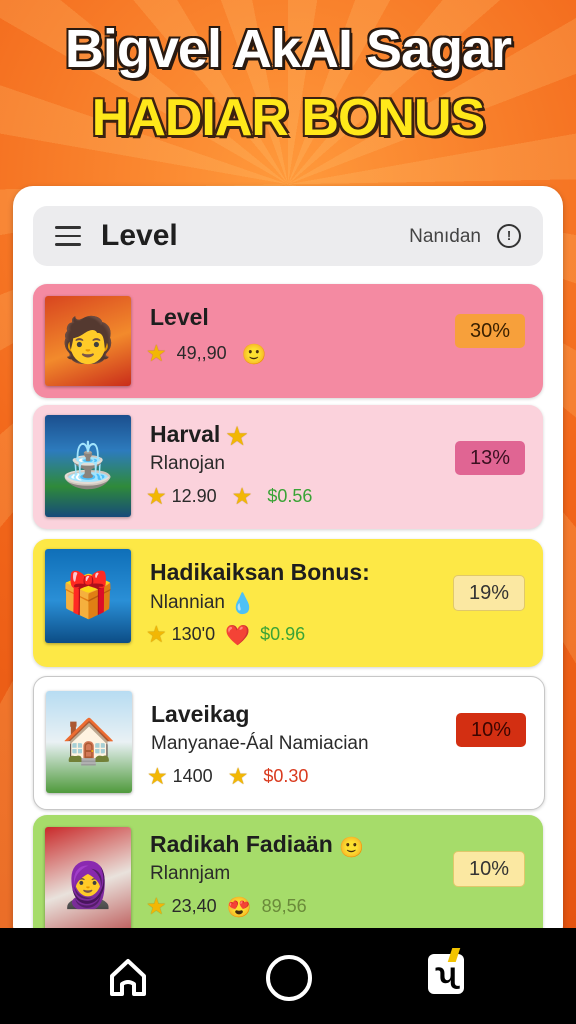 This screenshot has height=1024, width=576. What do you see at coordinates (290, 496) in the screenshot?
I see `card-value: $0.56` at bounding box center [290, 496].